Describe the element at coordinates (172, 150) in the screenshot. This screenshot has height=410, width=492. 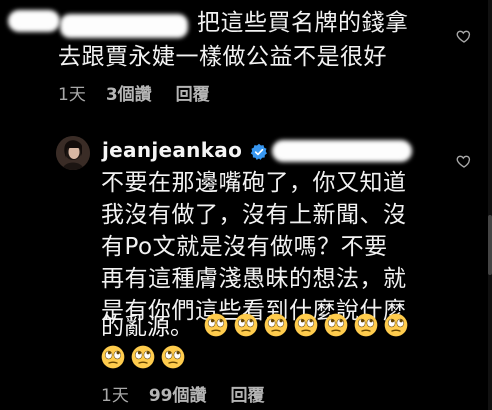
I see `username: jeanjeankao` at that location.